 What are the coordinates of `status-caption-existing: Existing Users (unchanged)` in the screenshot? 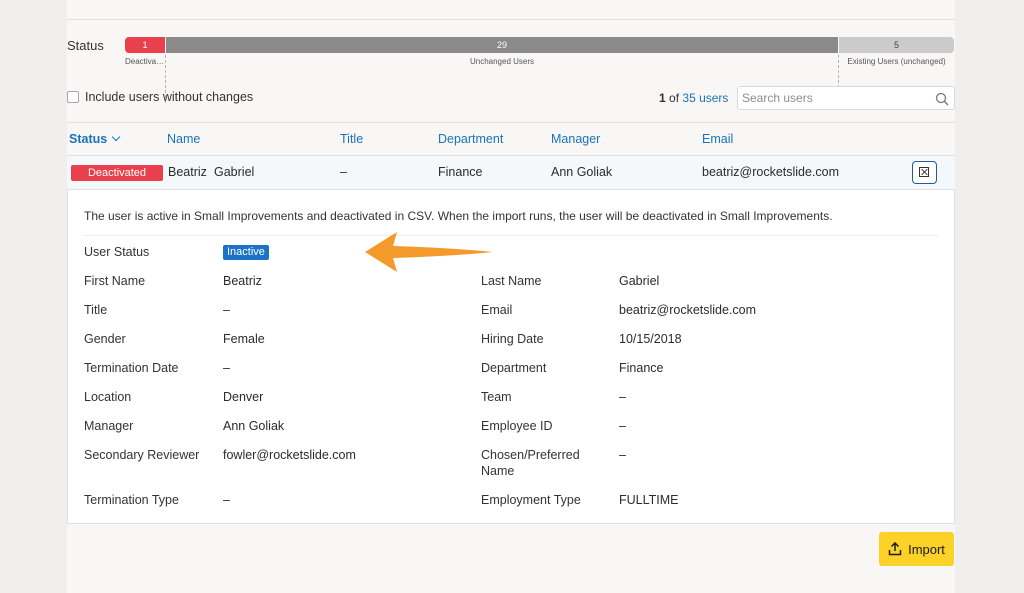 It's located at (896, 61).